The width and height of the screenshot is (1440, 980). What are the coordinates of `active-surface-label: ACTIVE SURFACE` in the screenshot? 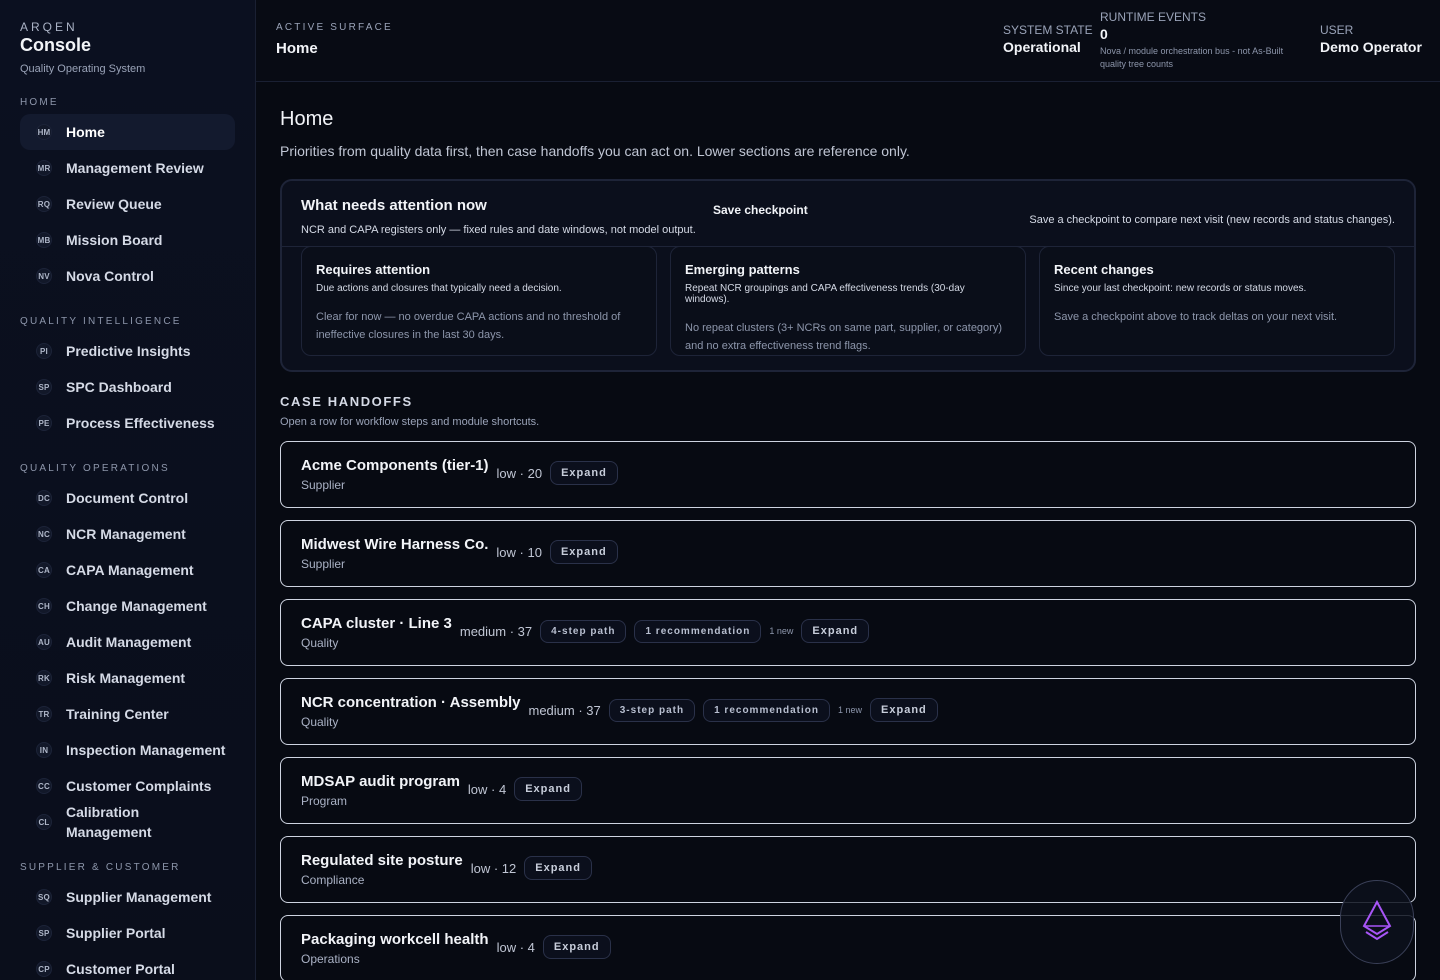 It's located at (334, 27).